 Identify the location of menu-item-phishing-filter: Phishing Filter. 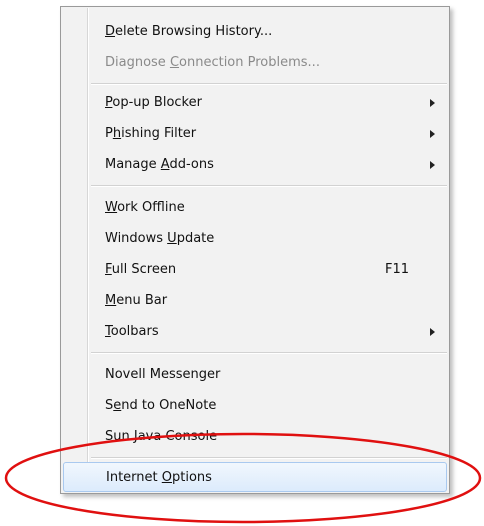
(255, 134).